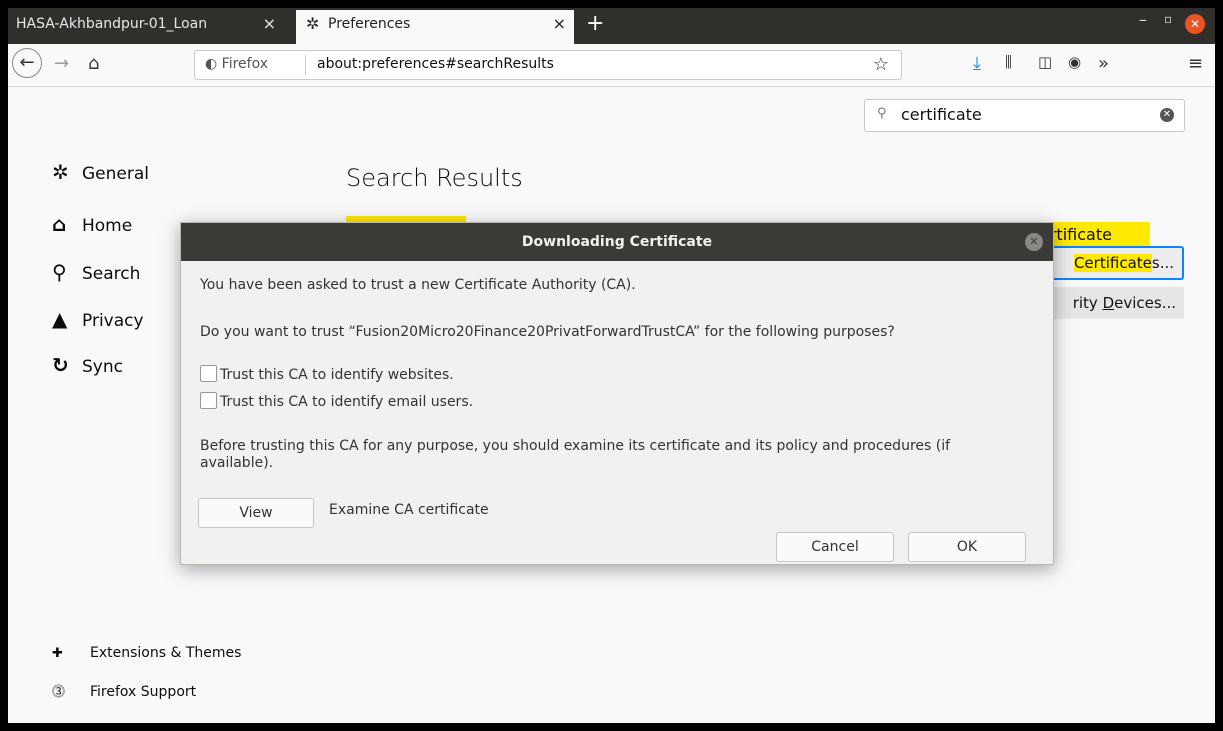 This screenshot has height=731, width=1223. Describe the element at coordinates (245, 64) in the screenshot. I see `identity-text: Firefox` at that location.